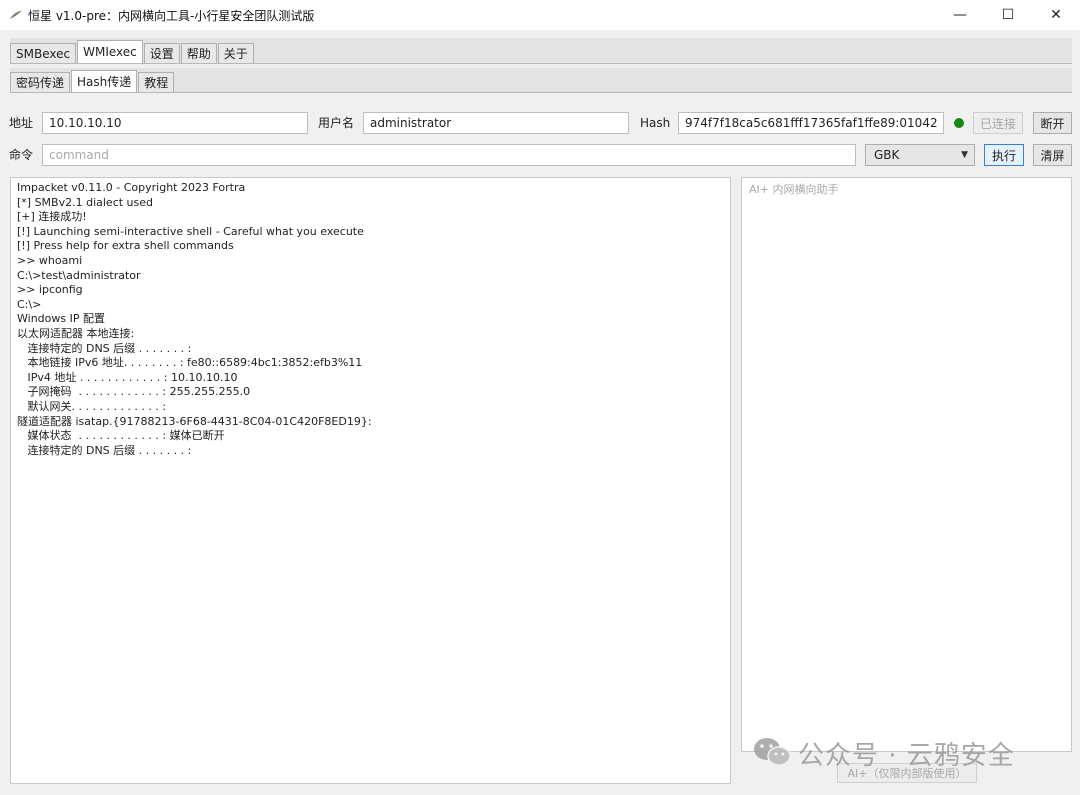  I want to click on output-line: 默认网关. . . . . . . . . . . . . :, so click(92, 406).